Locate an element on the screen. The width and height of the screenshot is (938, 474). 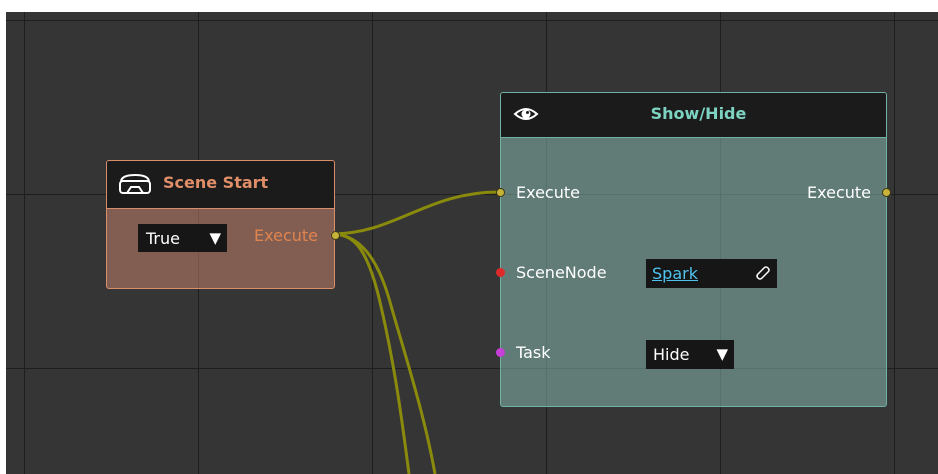
show-hide-task-input-pin is located at coordinates (500, 352).